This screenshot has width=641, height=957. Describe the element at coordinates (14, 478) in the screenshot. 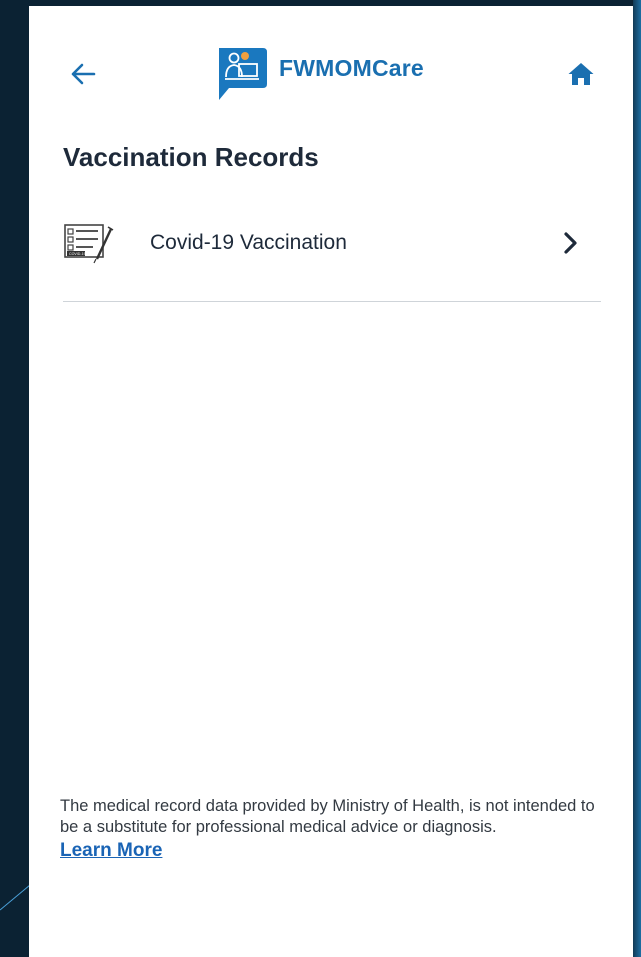

I see `device-frame-left` at that location.